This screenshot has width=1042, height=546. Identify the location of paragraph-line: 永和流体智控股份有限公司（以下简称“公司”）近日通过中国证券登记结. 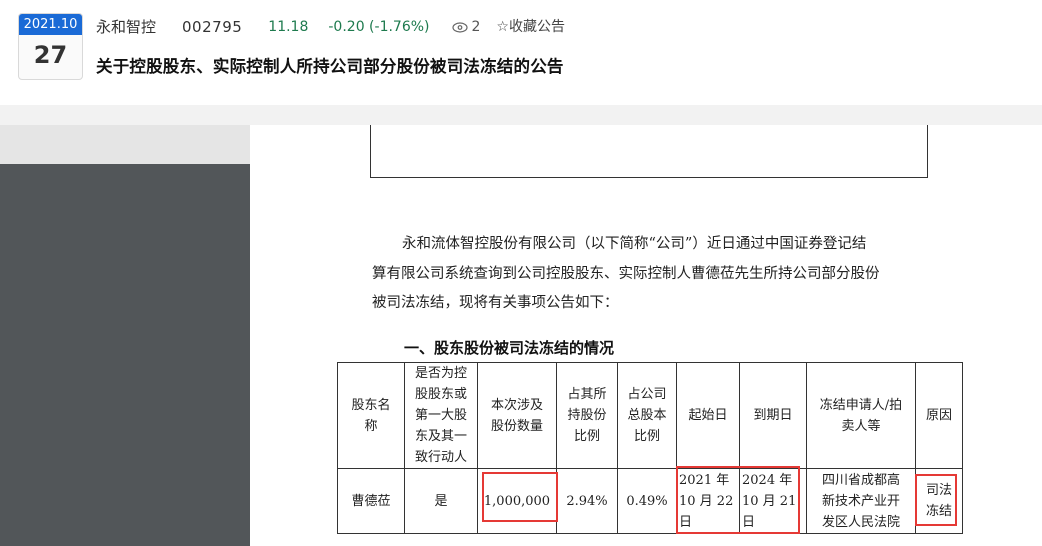
(634, 244).